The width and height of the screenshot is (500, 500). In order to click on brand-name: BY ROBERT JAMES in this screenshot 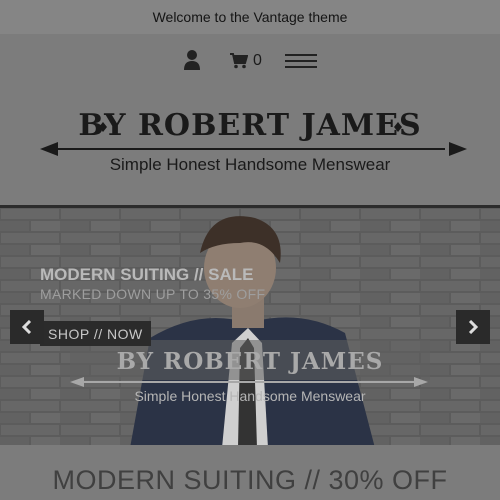, I will do `click(250, 125)`.